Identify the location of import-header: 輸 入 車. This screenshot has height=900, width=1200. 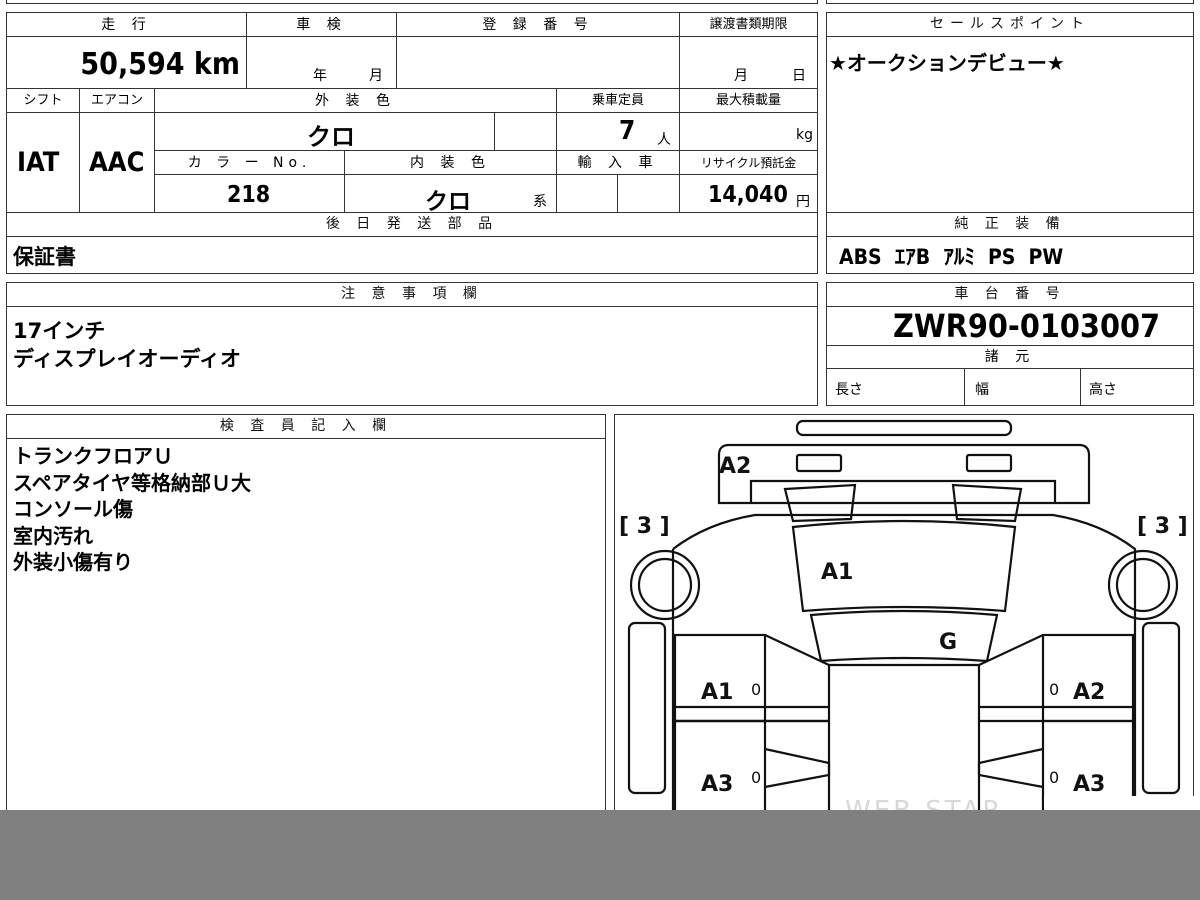
(618, 163).